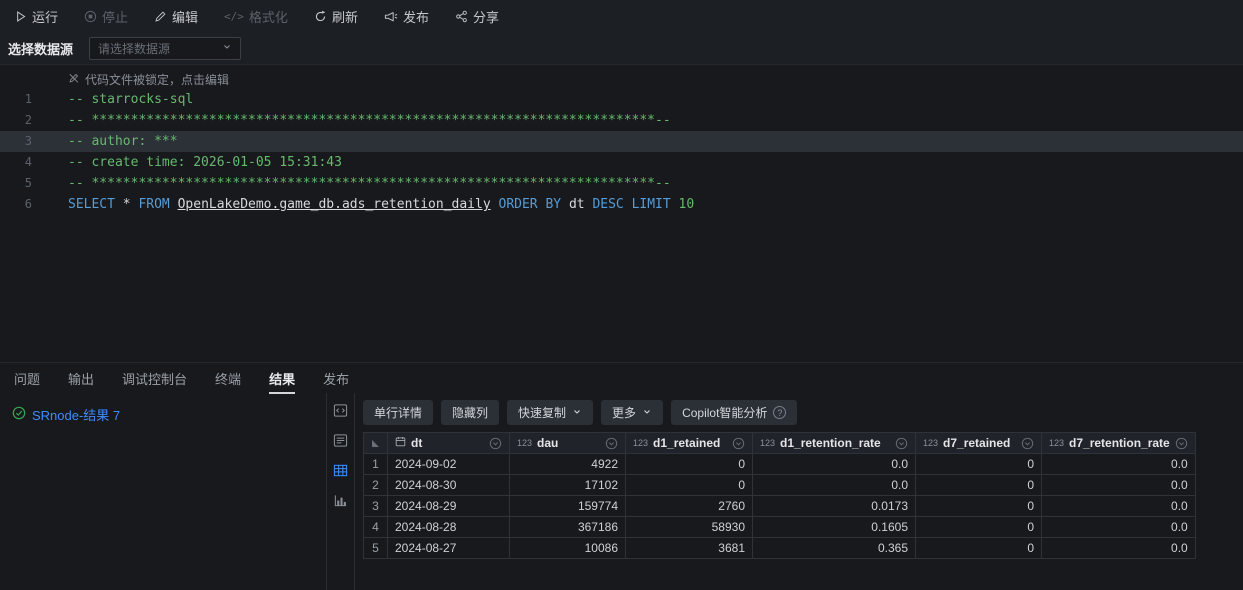 The image size is (1243, 590). What do you see at coordinates (448, 506) in the screenshot?
I see `cell-dt: 2024-08-29` at bounding box center [448, 506].